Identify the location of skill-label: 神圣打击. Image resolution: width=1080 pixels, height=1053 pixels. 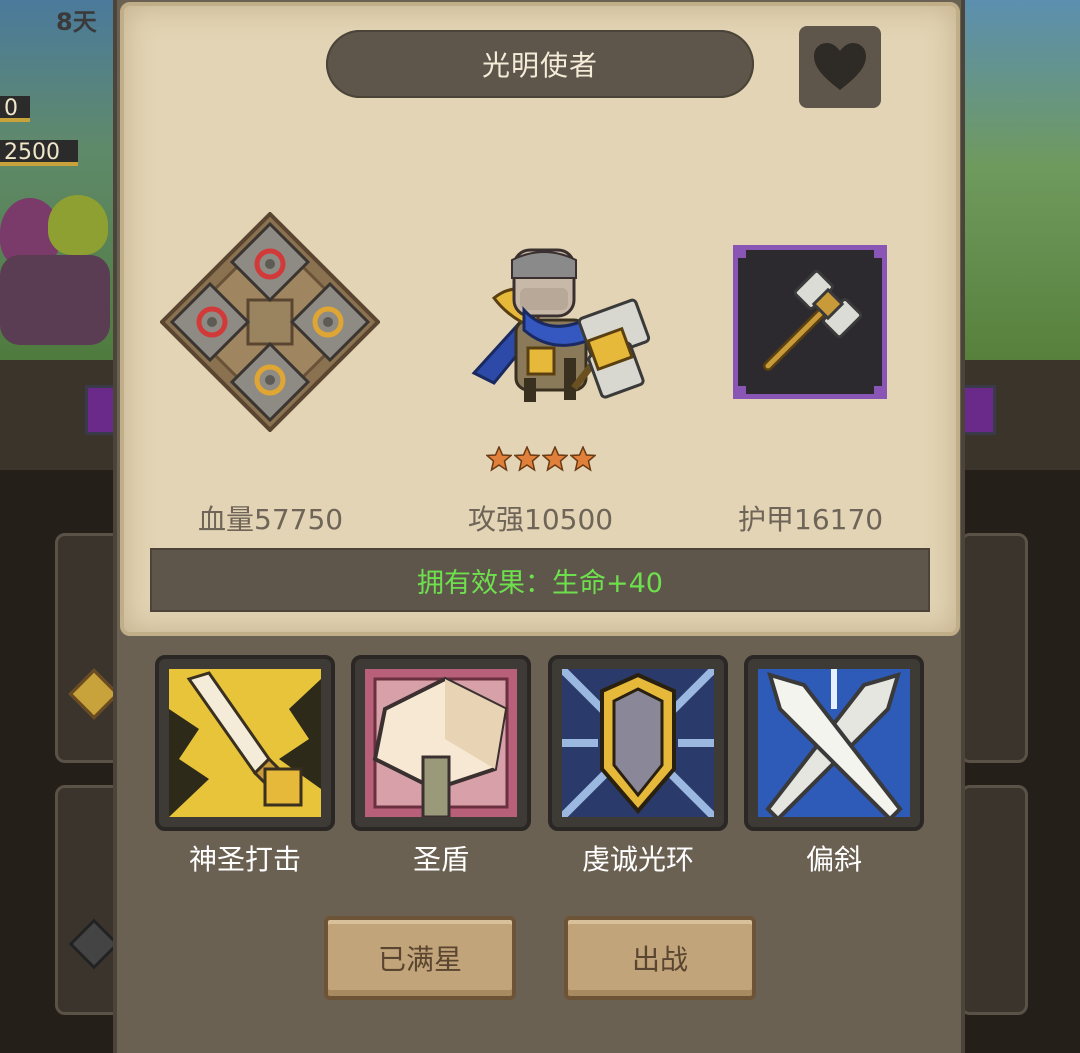
(244, 859).